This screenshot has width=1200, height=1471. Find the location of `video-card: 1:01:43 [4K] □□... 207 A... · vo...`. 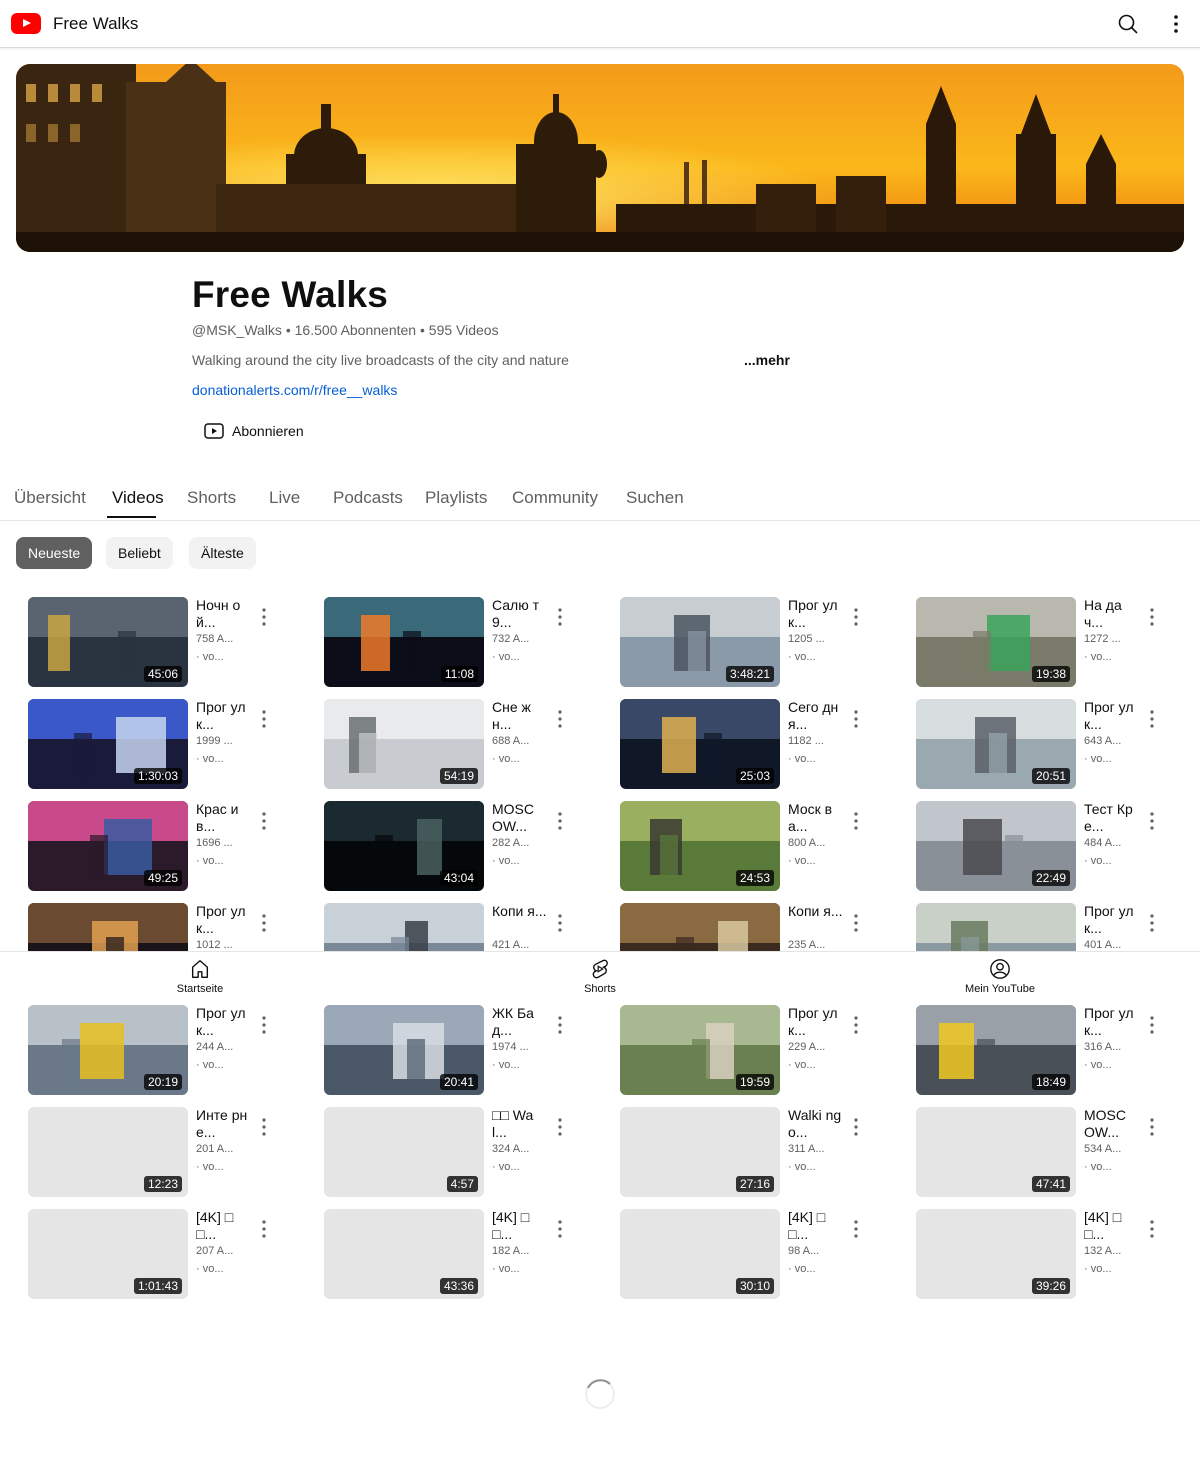

video-card: 1:01:43 [4K] □□... 207 A... · vo... is located at coordinates (168, 1255).